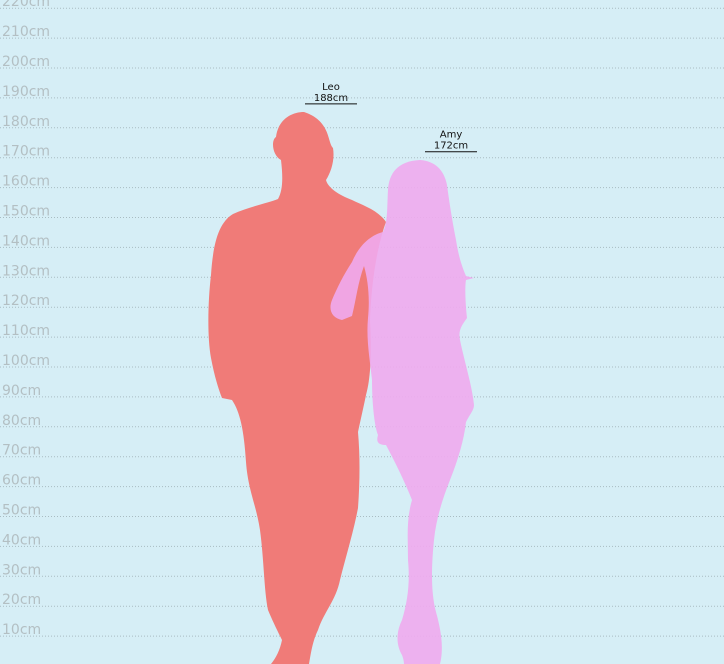 The width and height of the screenshot is (724, 664). Describe the element at coordinates (331, 87) in the screenshot. I see `person-name-leo: Leo` at that location.